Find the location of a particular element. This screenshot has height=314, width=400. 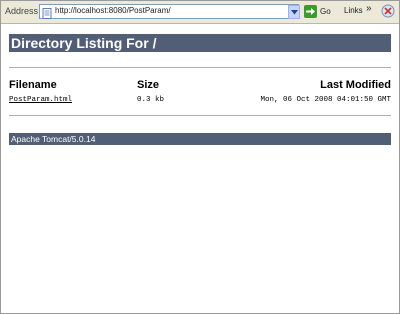

more-links-chevron-icon: » is located at coordinates (369, 8).